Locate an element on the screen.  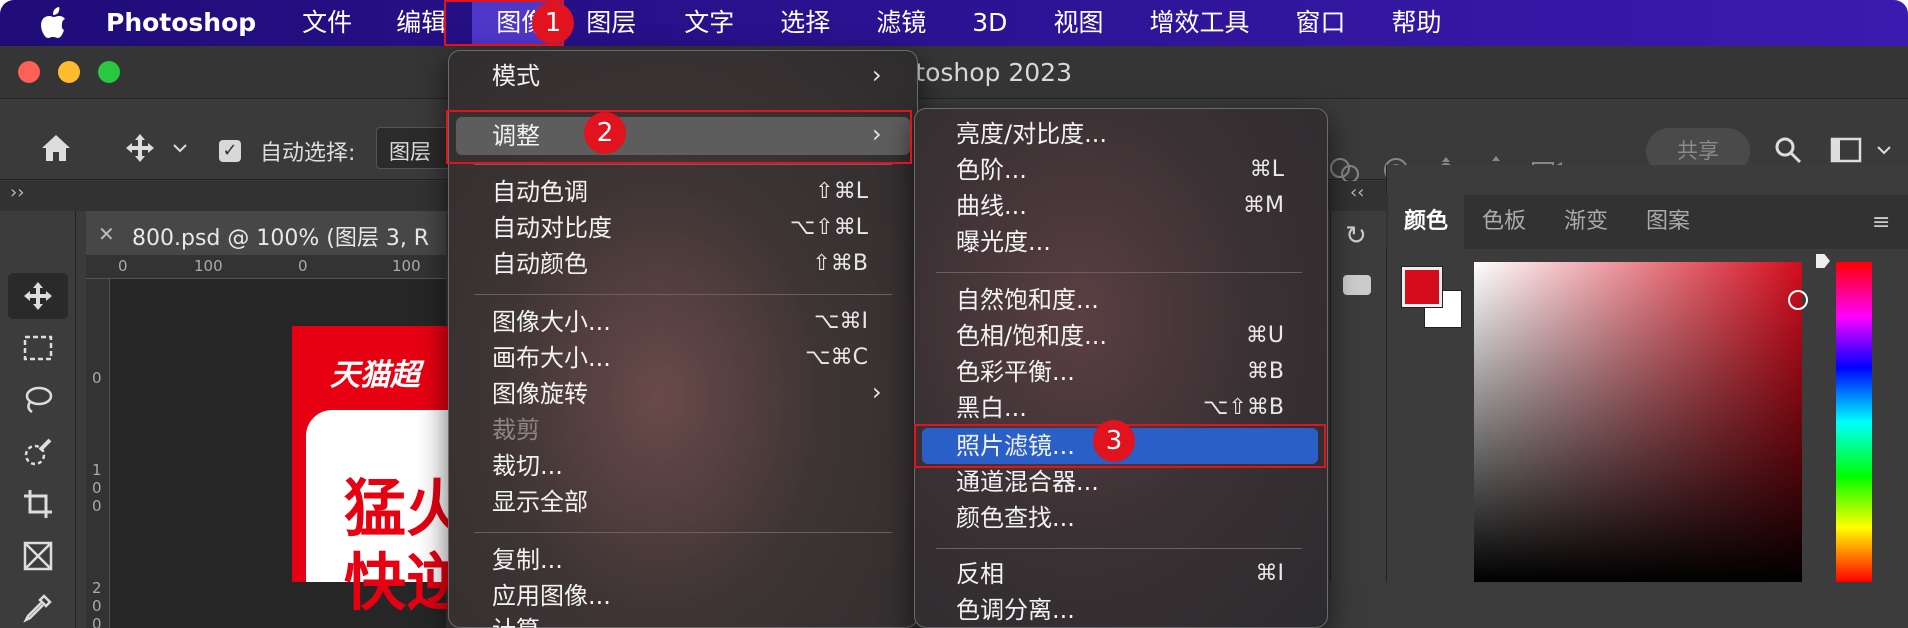
crop-tool-icon is located at coordinates (38, 504).